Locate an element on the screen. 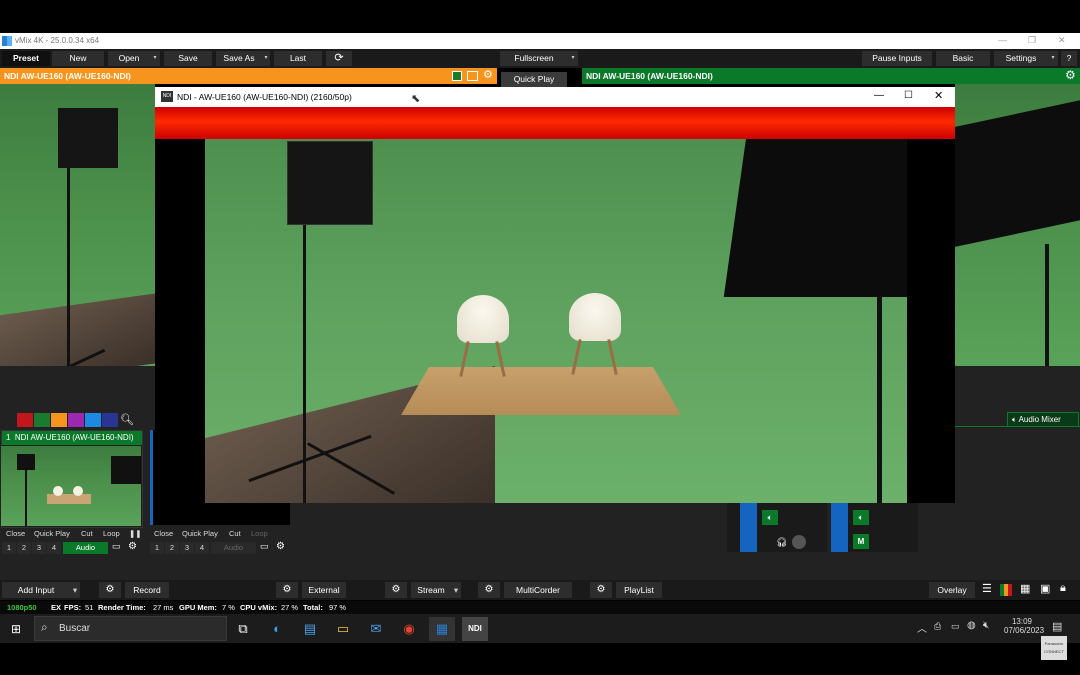  save-as-button: Save As is located at coordinates (239, 58).